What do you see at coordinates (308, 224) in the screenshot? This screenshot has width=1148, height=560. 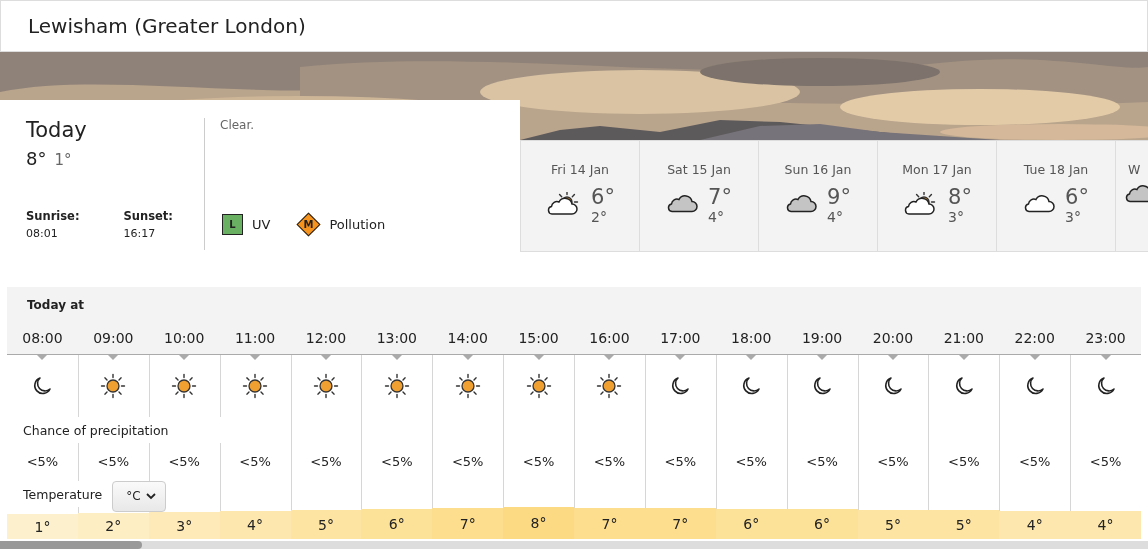 I see `pollution-badge: M` at bounding box center [308, 224].